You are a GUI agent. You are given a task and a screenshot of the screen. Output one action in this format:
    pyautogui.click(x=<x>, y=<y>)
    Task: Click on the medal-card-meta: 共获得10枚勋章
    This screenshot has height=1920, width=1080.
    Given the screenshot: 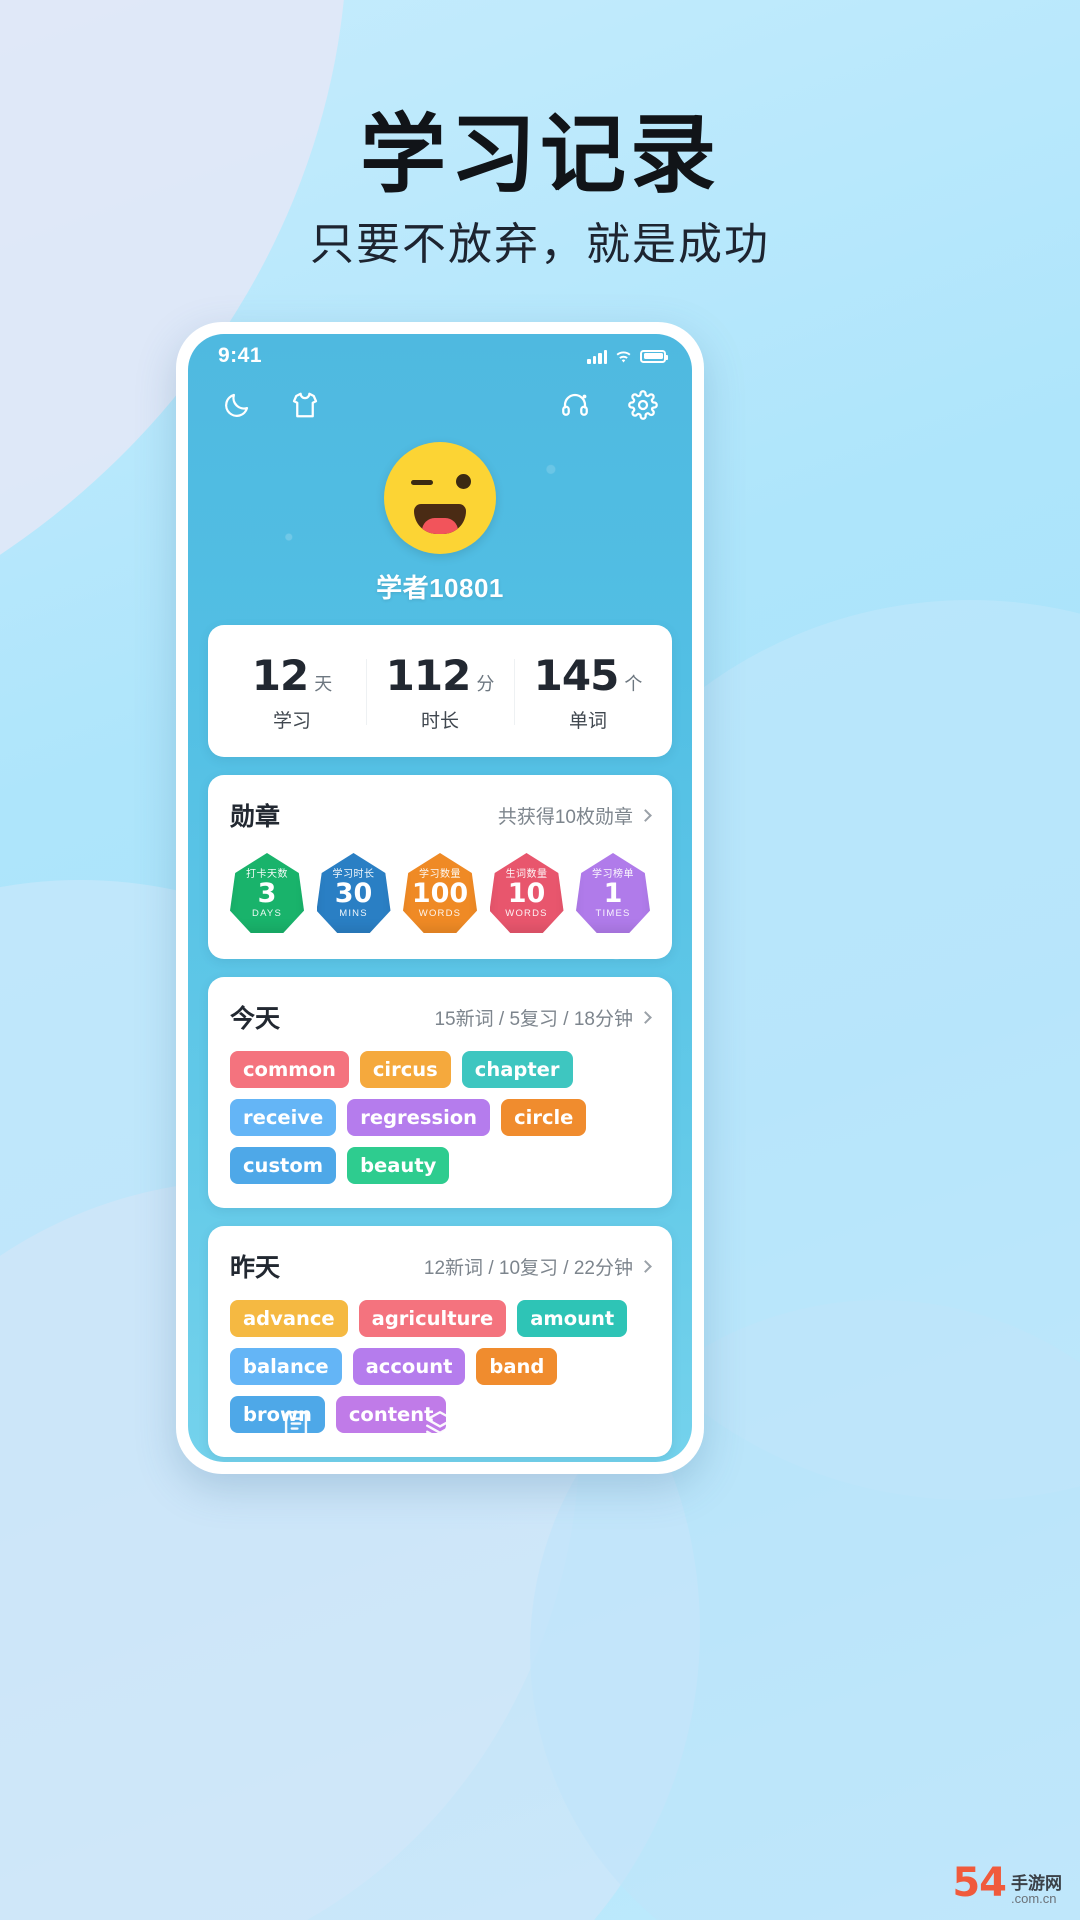 What is the action you would take?
    pyautogui.click(x=574, y=815)
    